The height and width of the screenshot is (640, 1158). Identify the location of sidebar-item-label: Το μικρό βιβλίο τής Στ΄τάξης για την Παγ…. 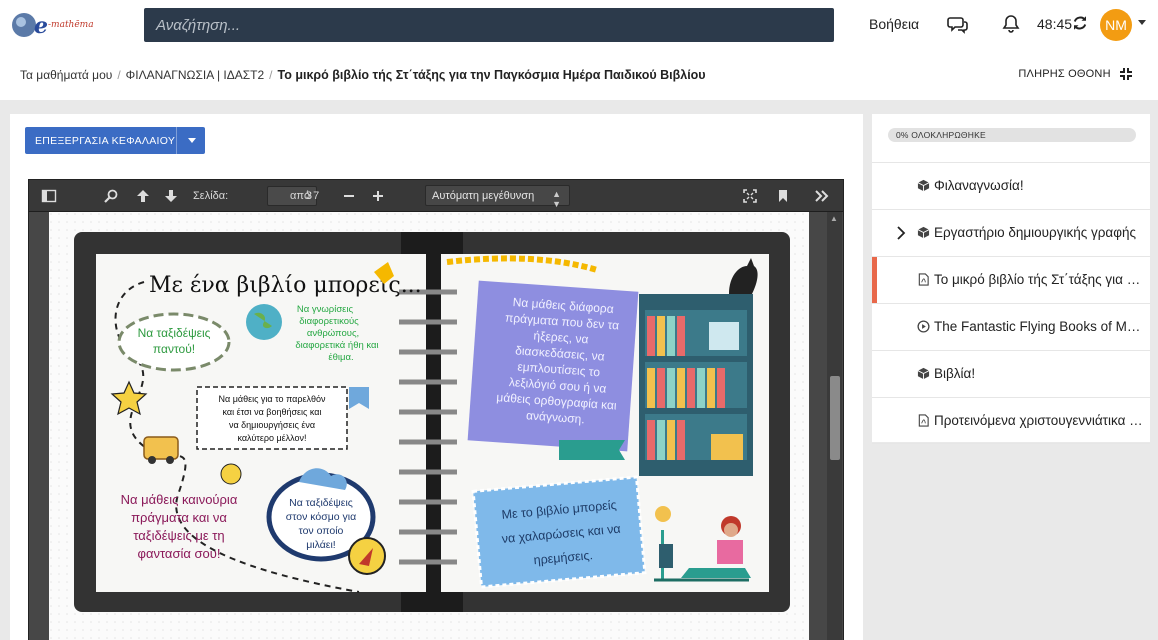
(1039, 279).